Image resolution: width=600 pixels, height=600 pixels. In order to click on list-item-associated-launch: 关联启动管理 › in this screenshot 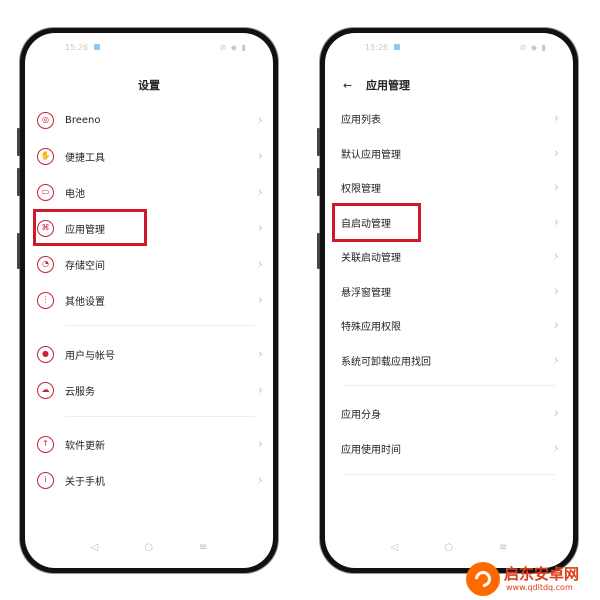, I will do `click(450, 256)`.